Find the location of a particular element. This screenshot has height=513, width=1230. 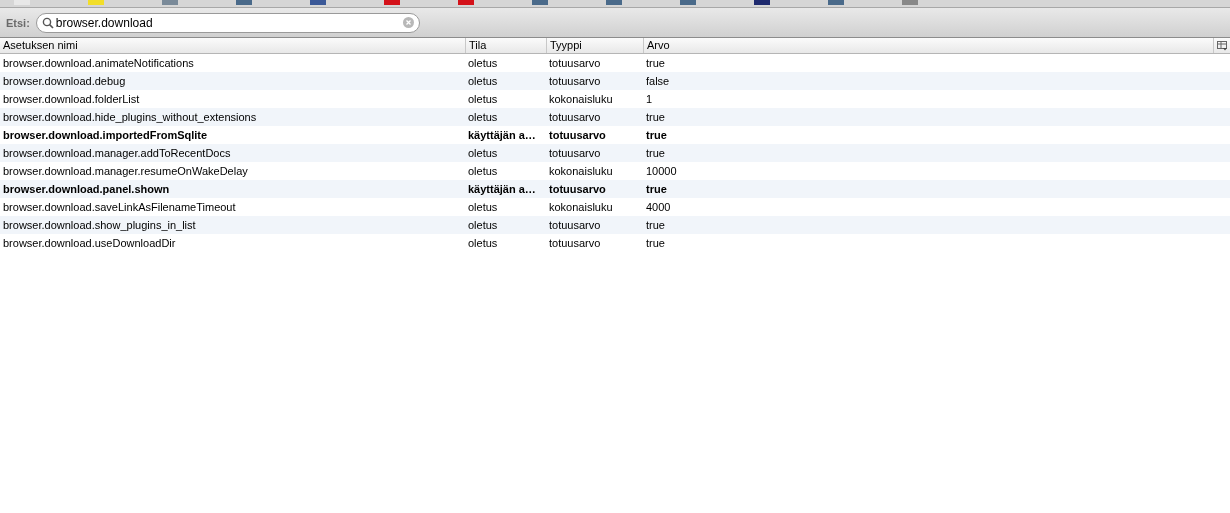

table-row: browser.download.useDownloadDir oletus totuusarvo true is located at coordinates (615, 243).